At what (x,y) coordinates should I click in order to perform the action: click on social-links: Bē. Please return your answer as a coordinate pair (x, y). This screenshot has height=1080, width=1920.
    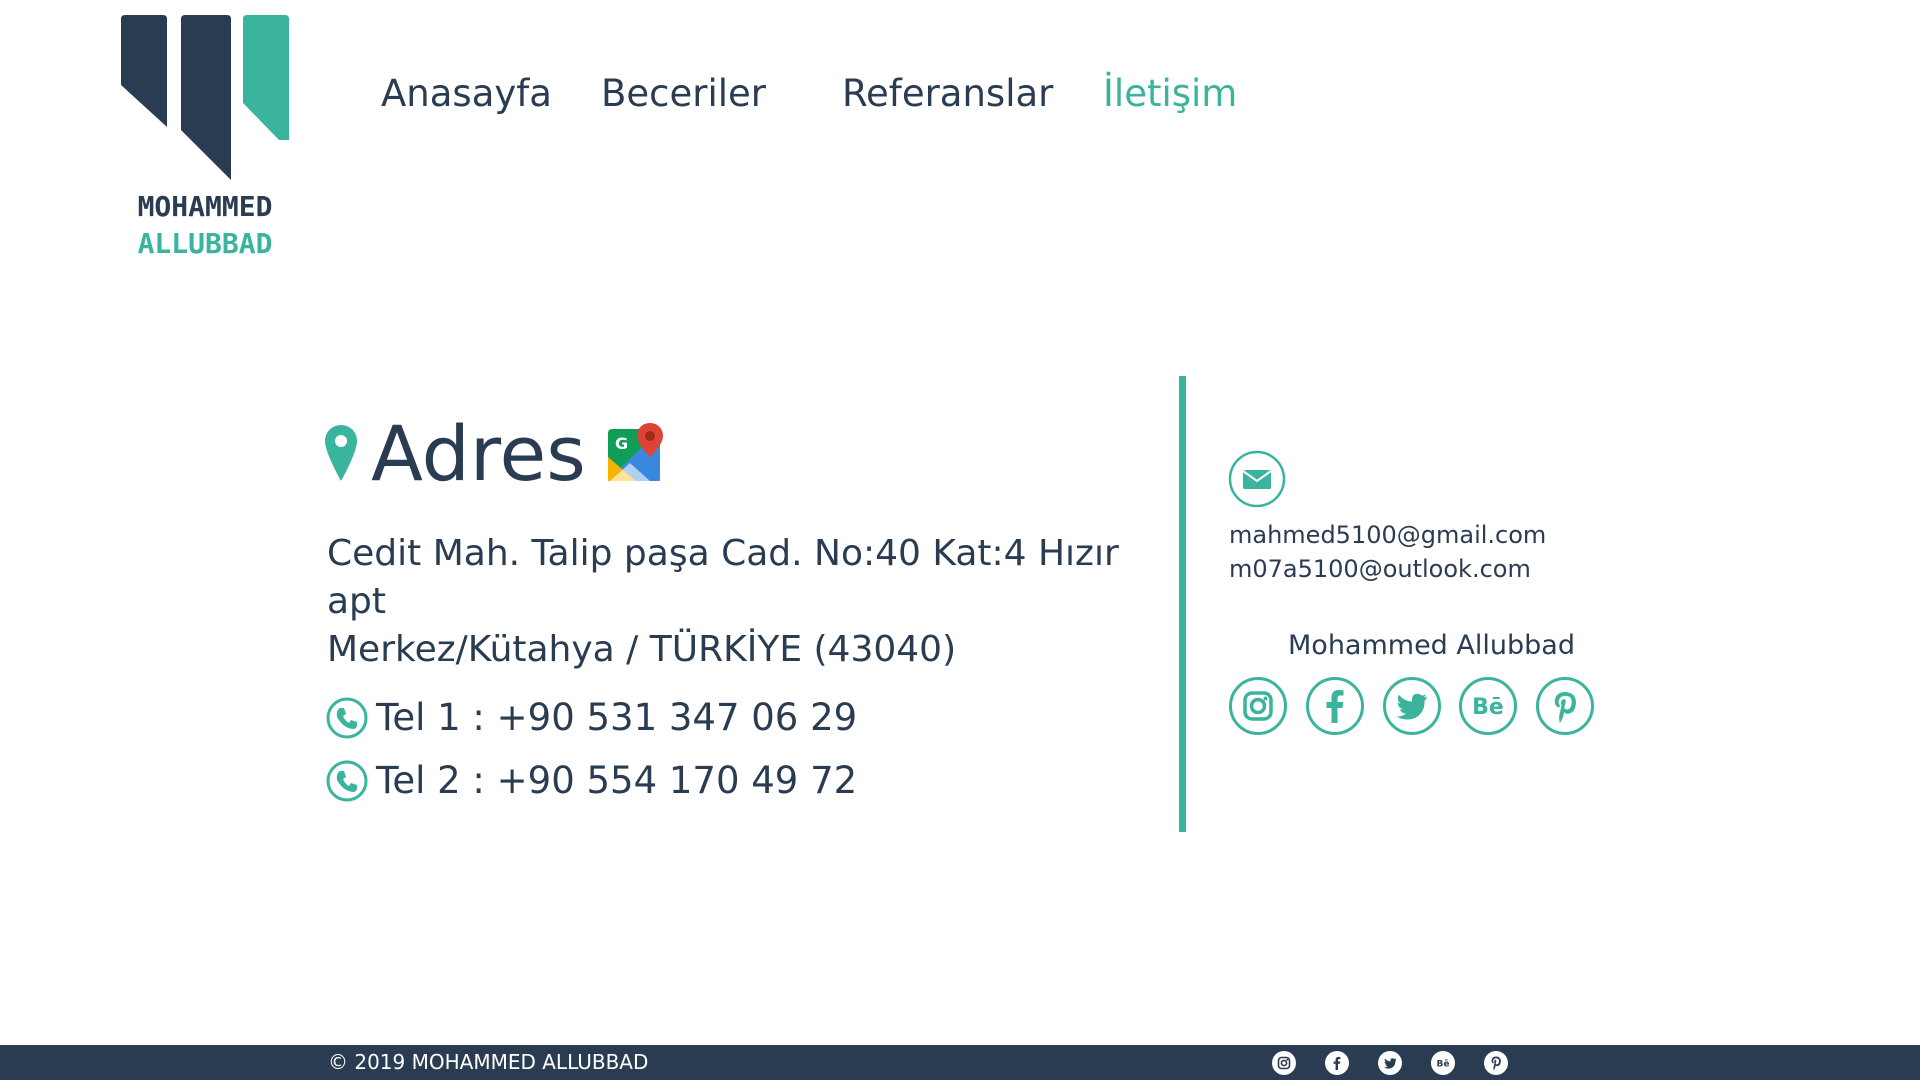
    Looking at the image, I should click on (1420, 706).